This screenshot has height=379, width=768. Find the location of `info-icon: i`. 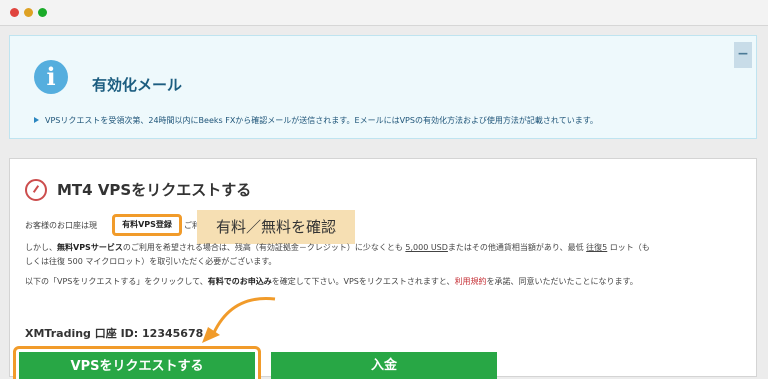

info-icon: i is located at coordinates (51, 77).